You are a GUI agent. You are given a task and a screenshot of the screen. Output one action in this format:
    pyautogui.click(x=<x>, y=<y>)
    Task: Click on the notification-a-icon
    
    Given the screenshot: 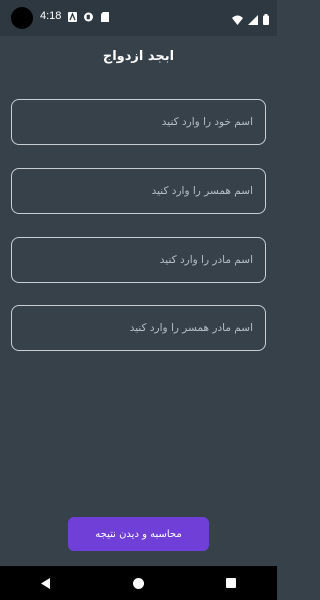 What is the action you would take?
    pyautogui.click(x=72, y=16)
    